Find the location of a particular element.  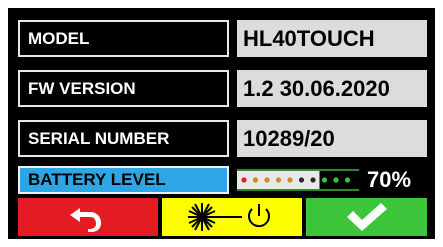

model-value: HL40TOUCH is located at coordinates (332, 38).